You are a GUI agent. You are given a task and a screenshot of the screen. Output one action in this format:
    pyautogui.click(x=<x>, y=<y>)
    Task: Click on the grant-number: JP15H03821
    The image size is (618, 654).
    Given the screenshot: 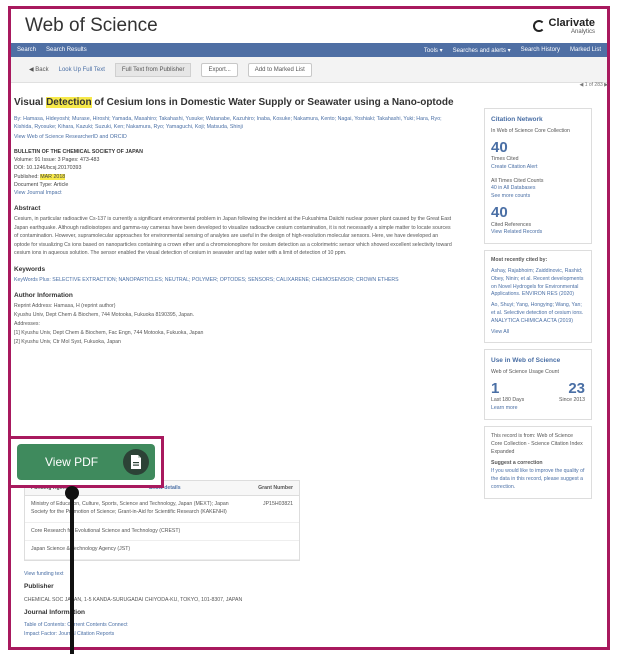 What is the action you would take?
    pyautogui.click(x=278, y=504)
    